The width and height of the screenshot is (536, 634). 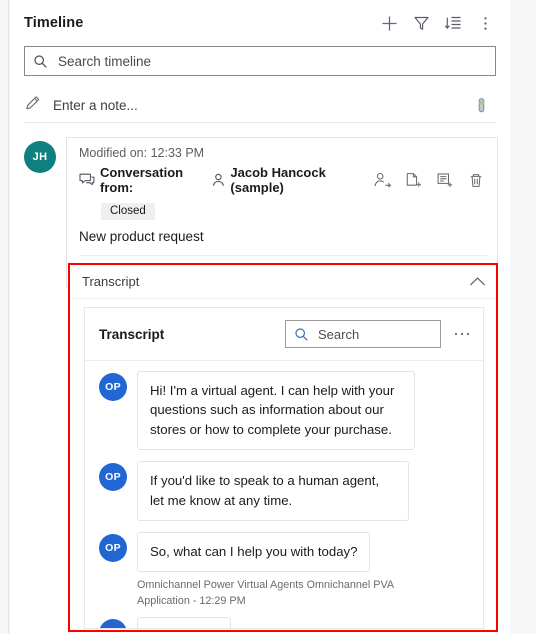 I want to click on add-note-icon, so click(x=445, y=179).